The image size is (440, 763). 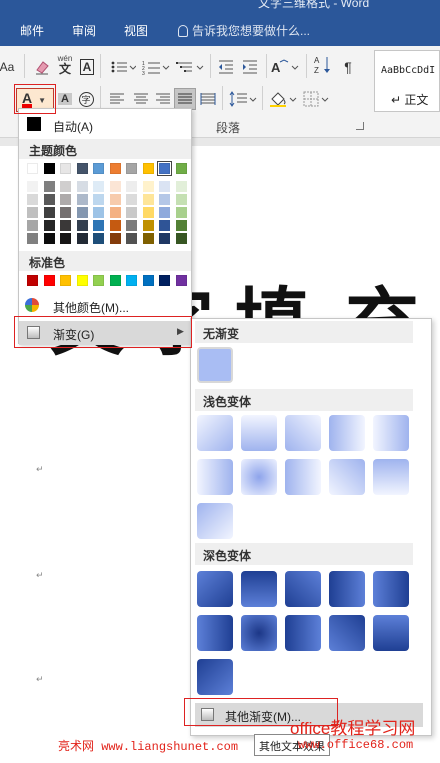 I want to click on gradient-item: 渐变(G) ▶, so click(x=105, y=333).